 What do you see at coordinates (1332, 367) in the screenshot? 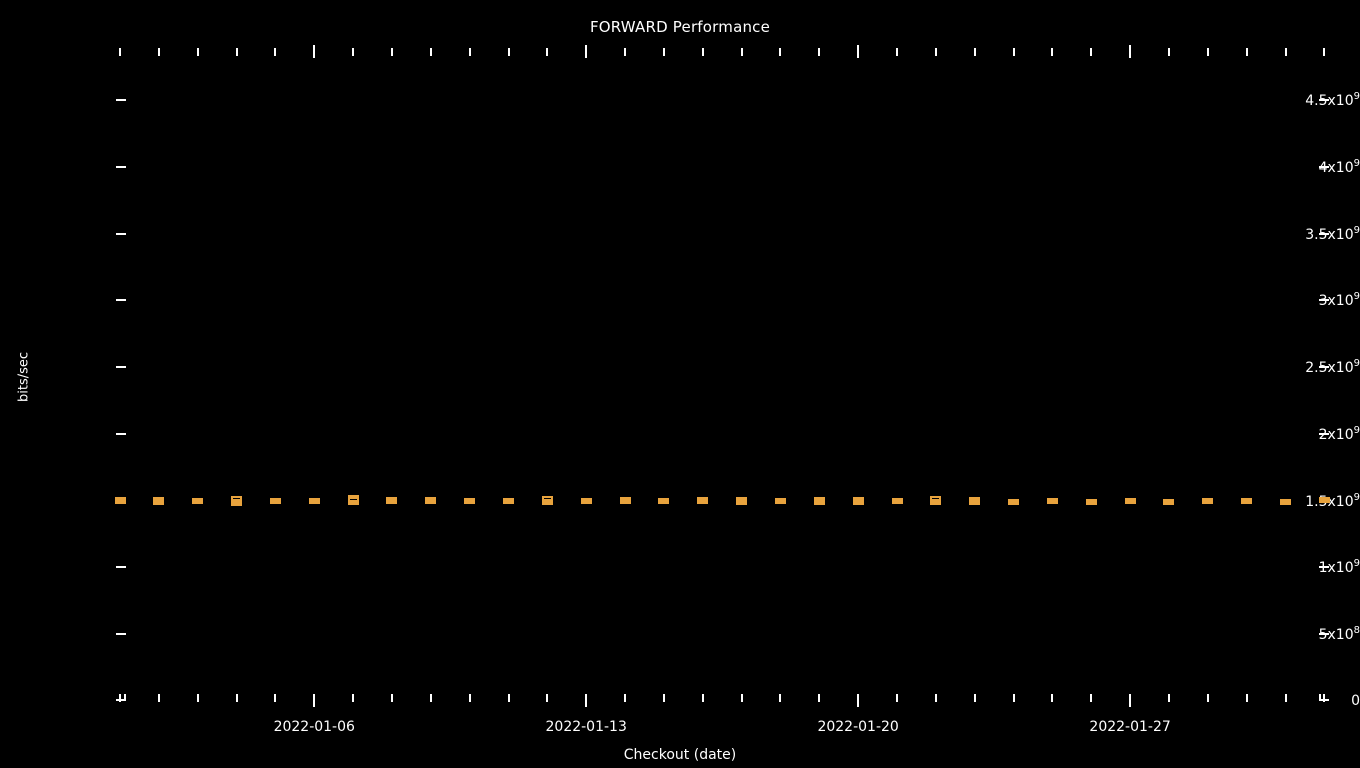
I see `y-axis-tick-label: 2.5x109` at bounding box center [1332, 367].